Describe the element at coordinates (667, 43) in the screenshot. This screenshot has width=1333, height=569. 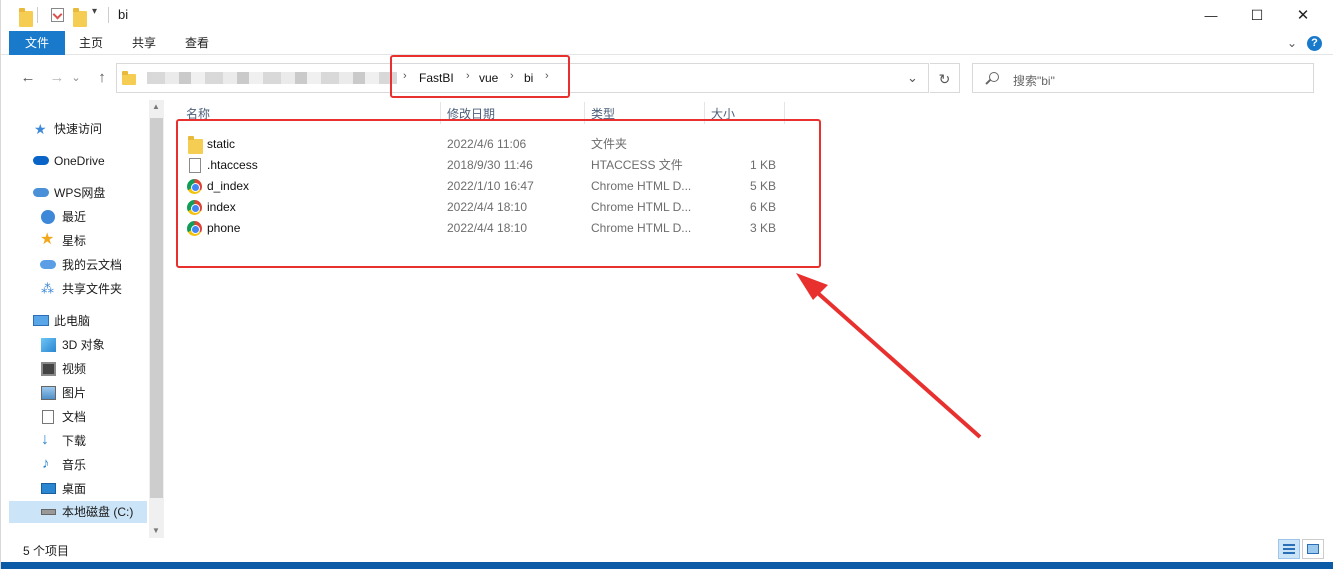
I see `ribbon-tabs: 文件 主页 共享 查看 ⌄ ?` at that location.